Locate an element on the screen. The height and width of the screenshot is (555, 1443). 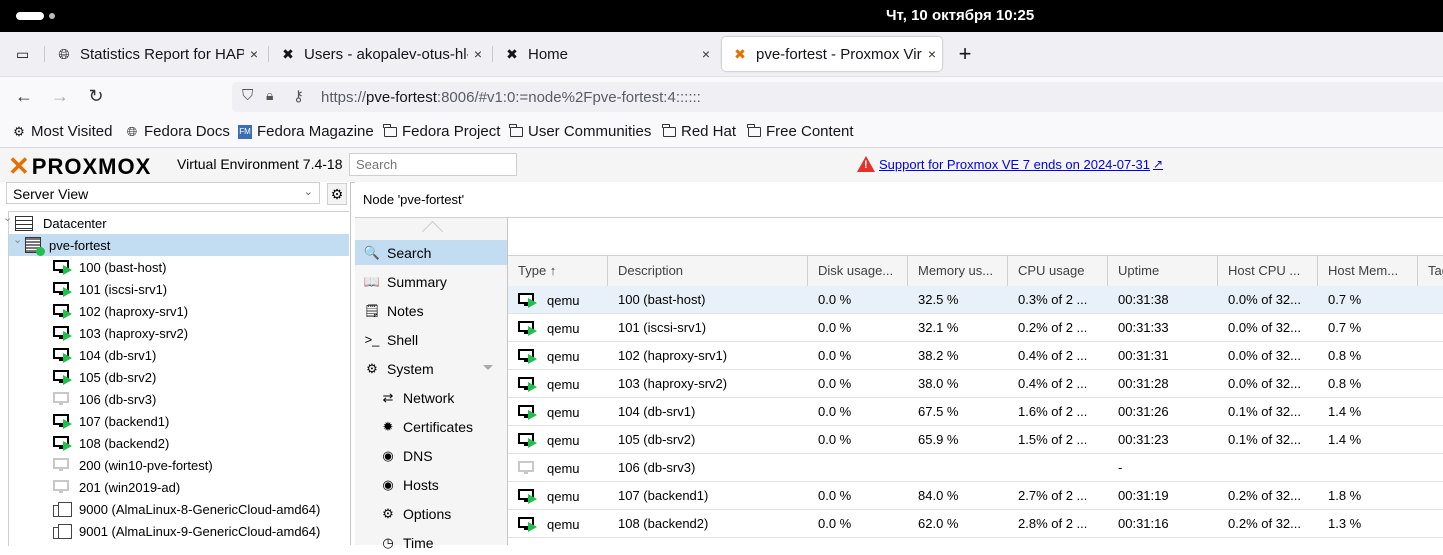
type-cell: qemu is located at coordinates (558, 524).